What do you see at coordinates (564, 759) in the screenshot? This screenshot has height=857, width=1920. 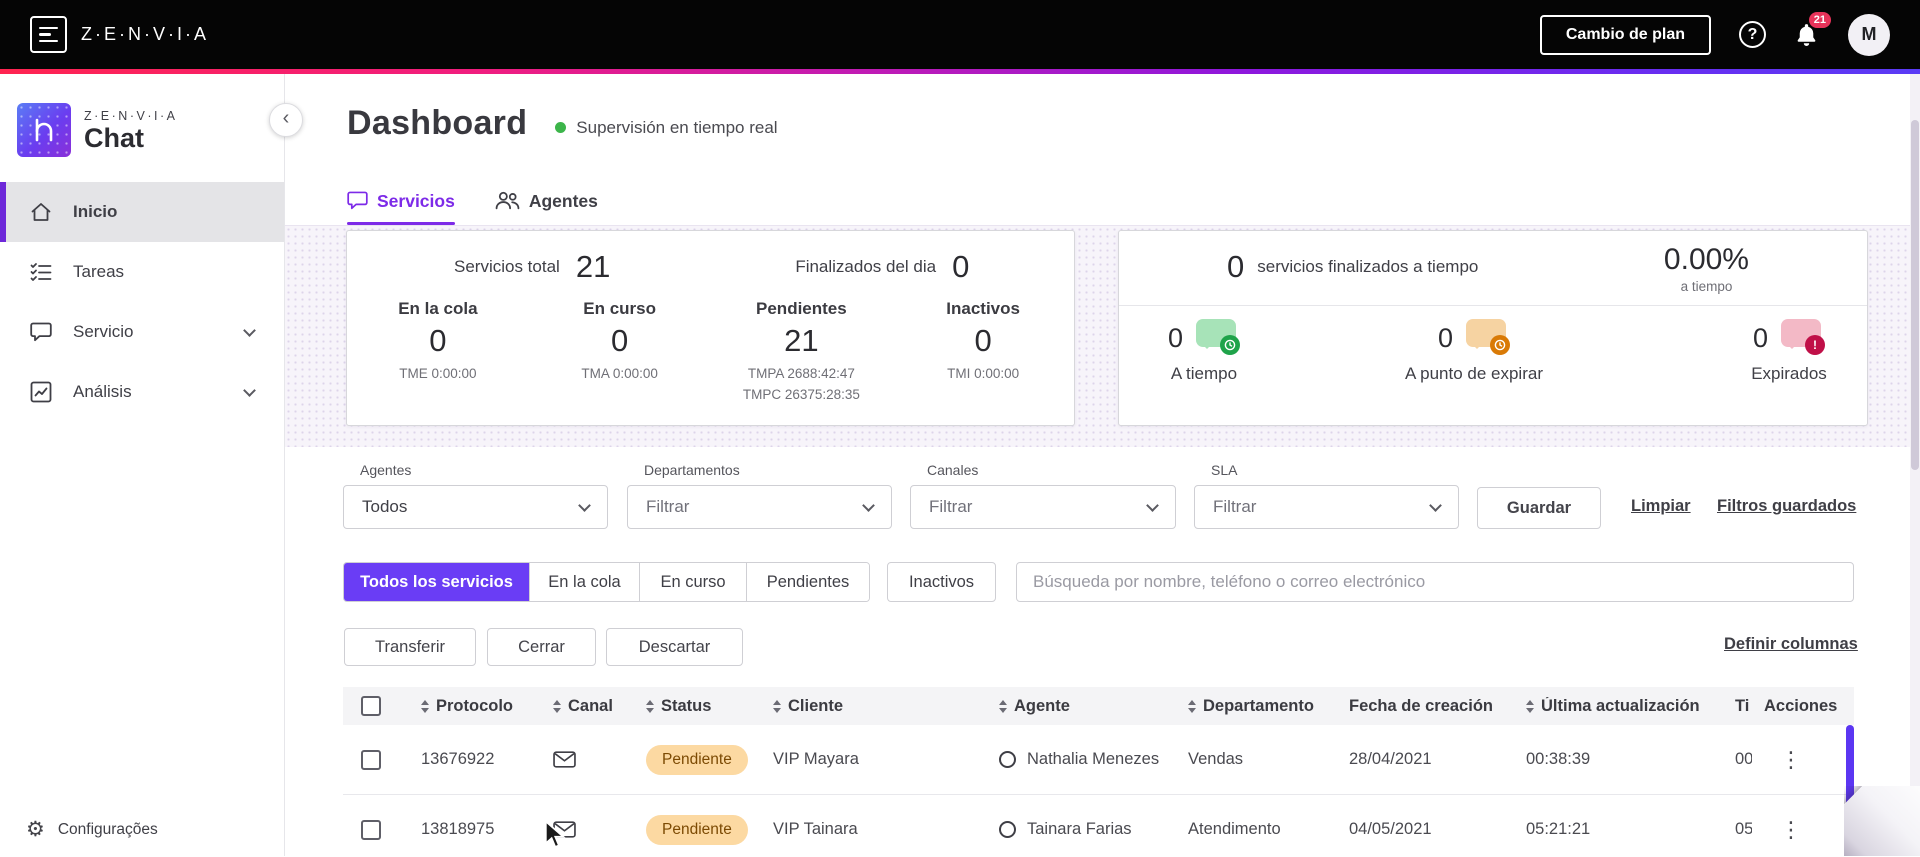 I see `email-channel-icon` at bounding box center [564, 759].